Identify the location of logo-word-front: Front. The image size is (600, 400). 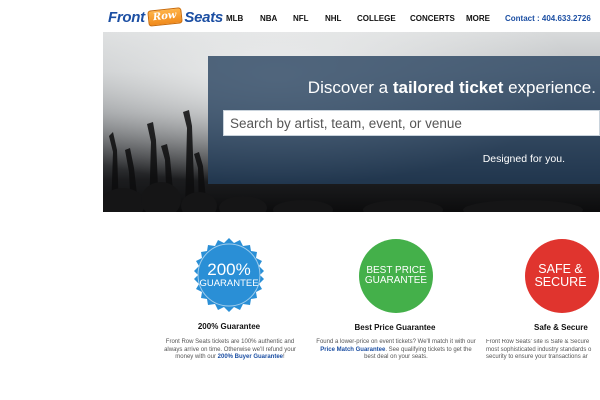
(126, 17).